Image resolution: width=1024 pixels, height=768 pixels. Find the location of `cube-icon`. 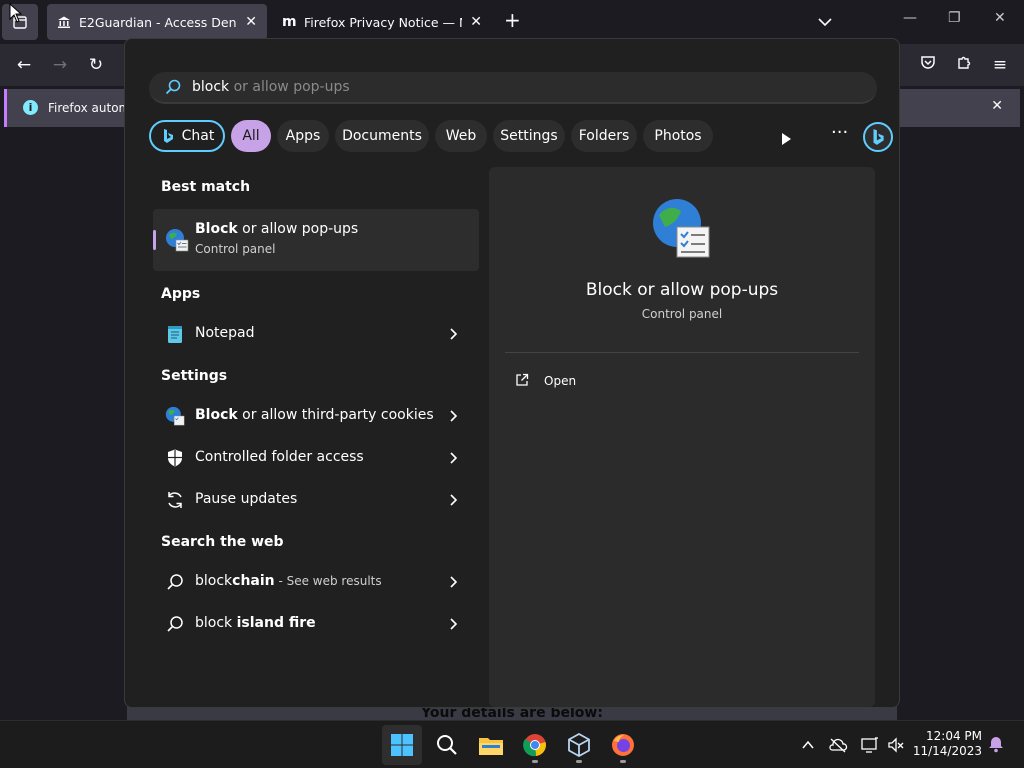

cube-icon is located at coordinates (579, 745).